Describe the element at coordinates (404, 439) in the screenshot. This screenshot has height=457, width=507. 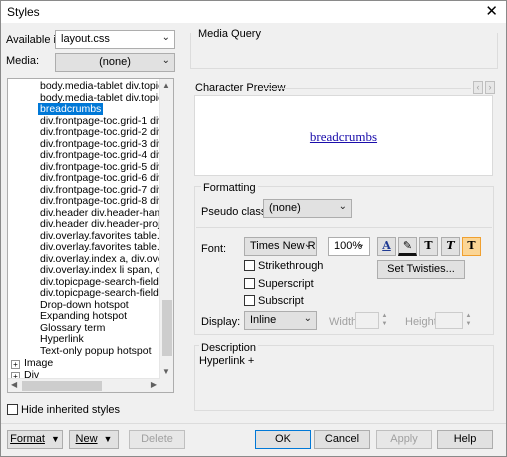
I see `apply-button: Apply` at that location.